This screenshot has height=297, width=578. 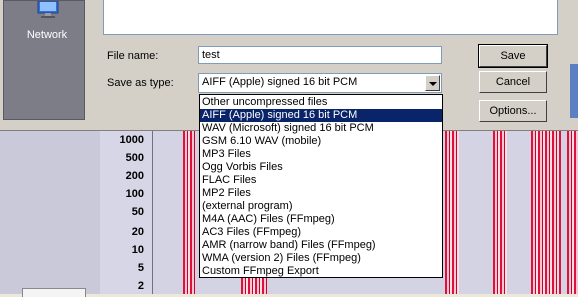 What do you see at coordinates (134, 194) in the screenshot?
I see `scale-tick: 100` at bounding box center [134, 194].